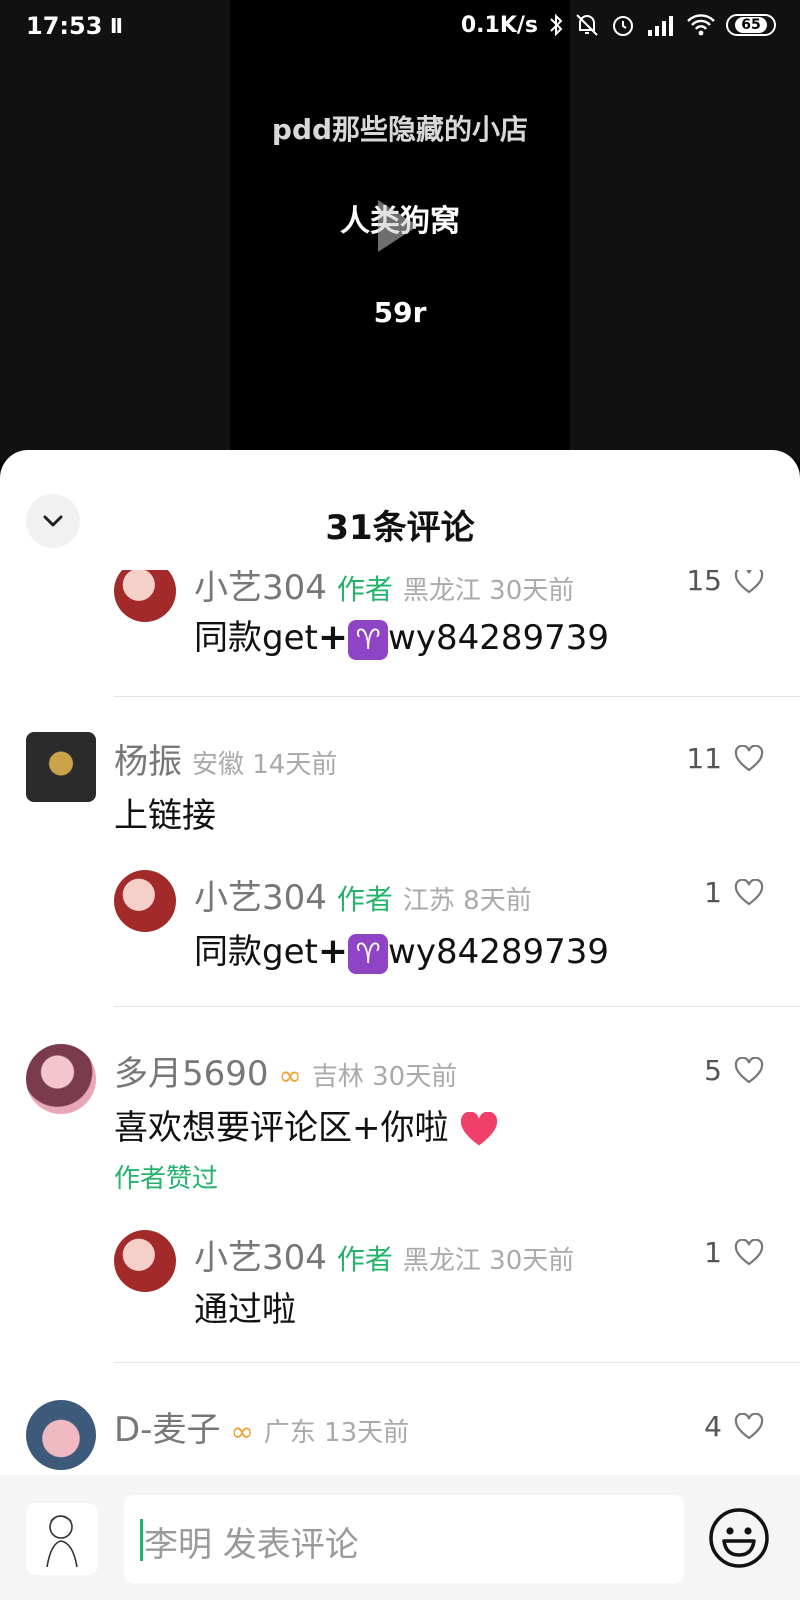  I want to click on region-time: 安徽 14天前, so click(265, 765).